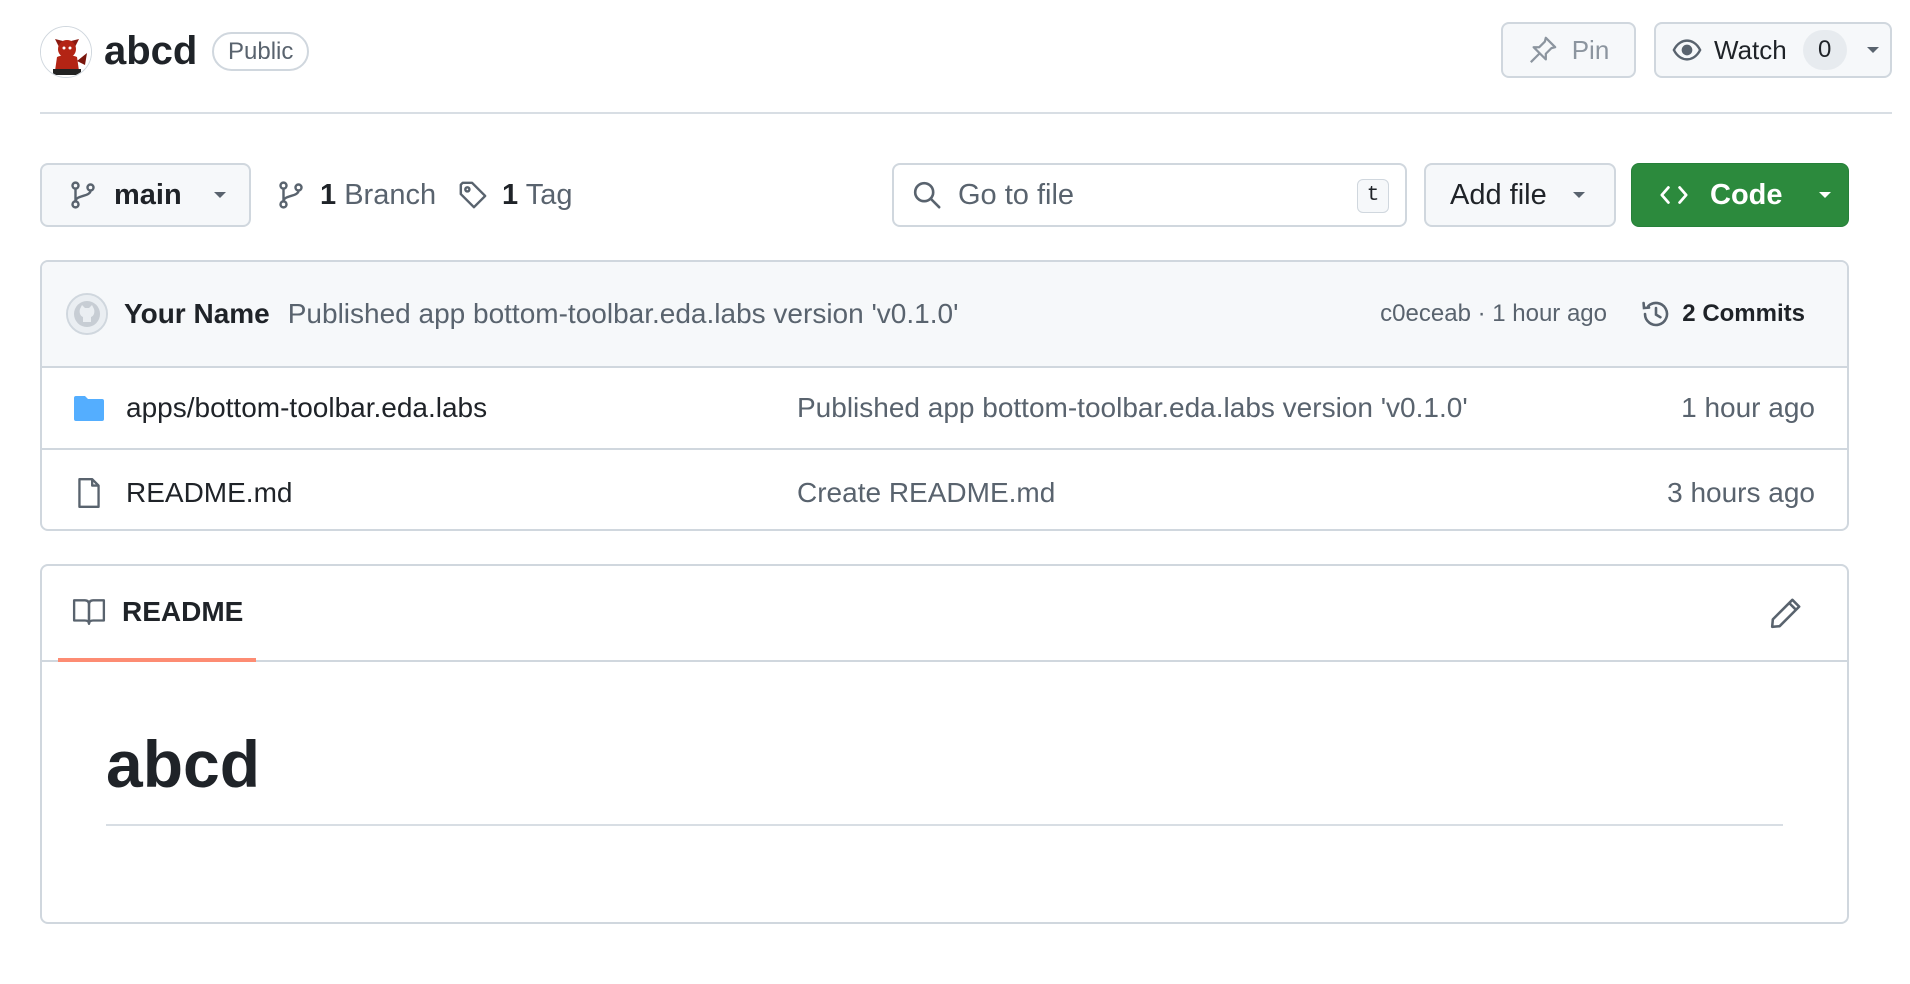  What do you see at coordinates (944, 614) in the screenshot?
I see `readme-tabbar: README` at bounding box center [944, 614].